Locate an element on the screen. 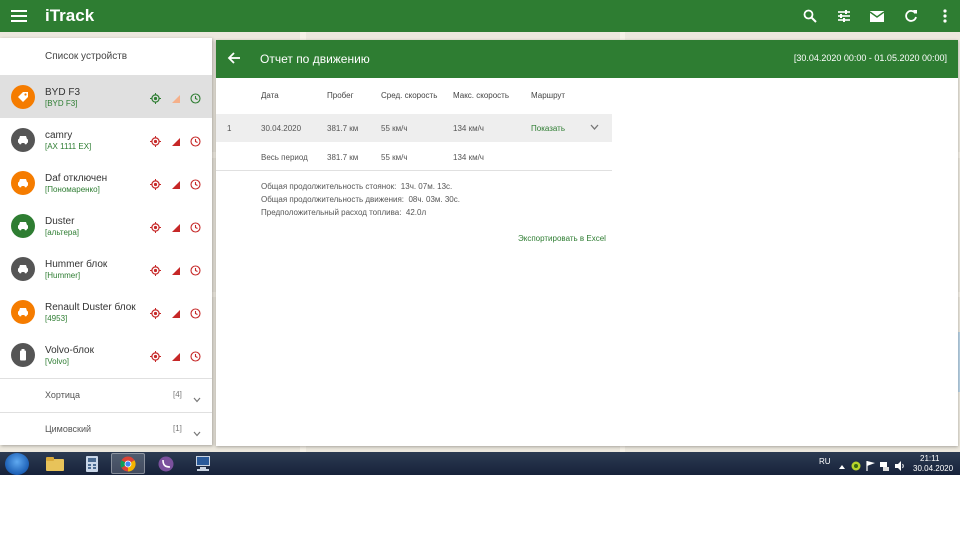 The image size is (960, 540). row-avg-speed: 55 км/ч is located at coordinates (394, 128).